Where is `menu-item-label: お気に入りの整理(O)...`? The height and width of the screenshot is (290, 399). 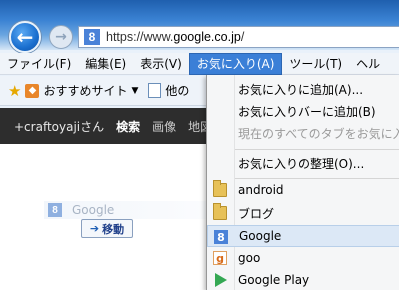 menu-item-label: お気に入りの整理(O)... is located at coordinates (301, 163).